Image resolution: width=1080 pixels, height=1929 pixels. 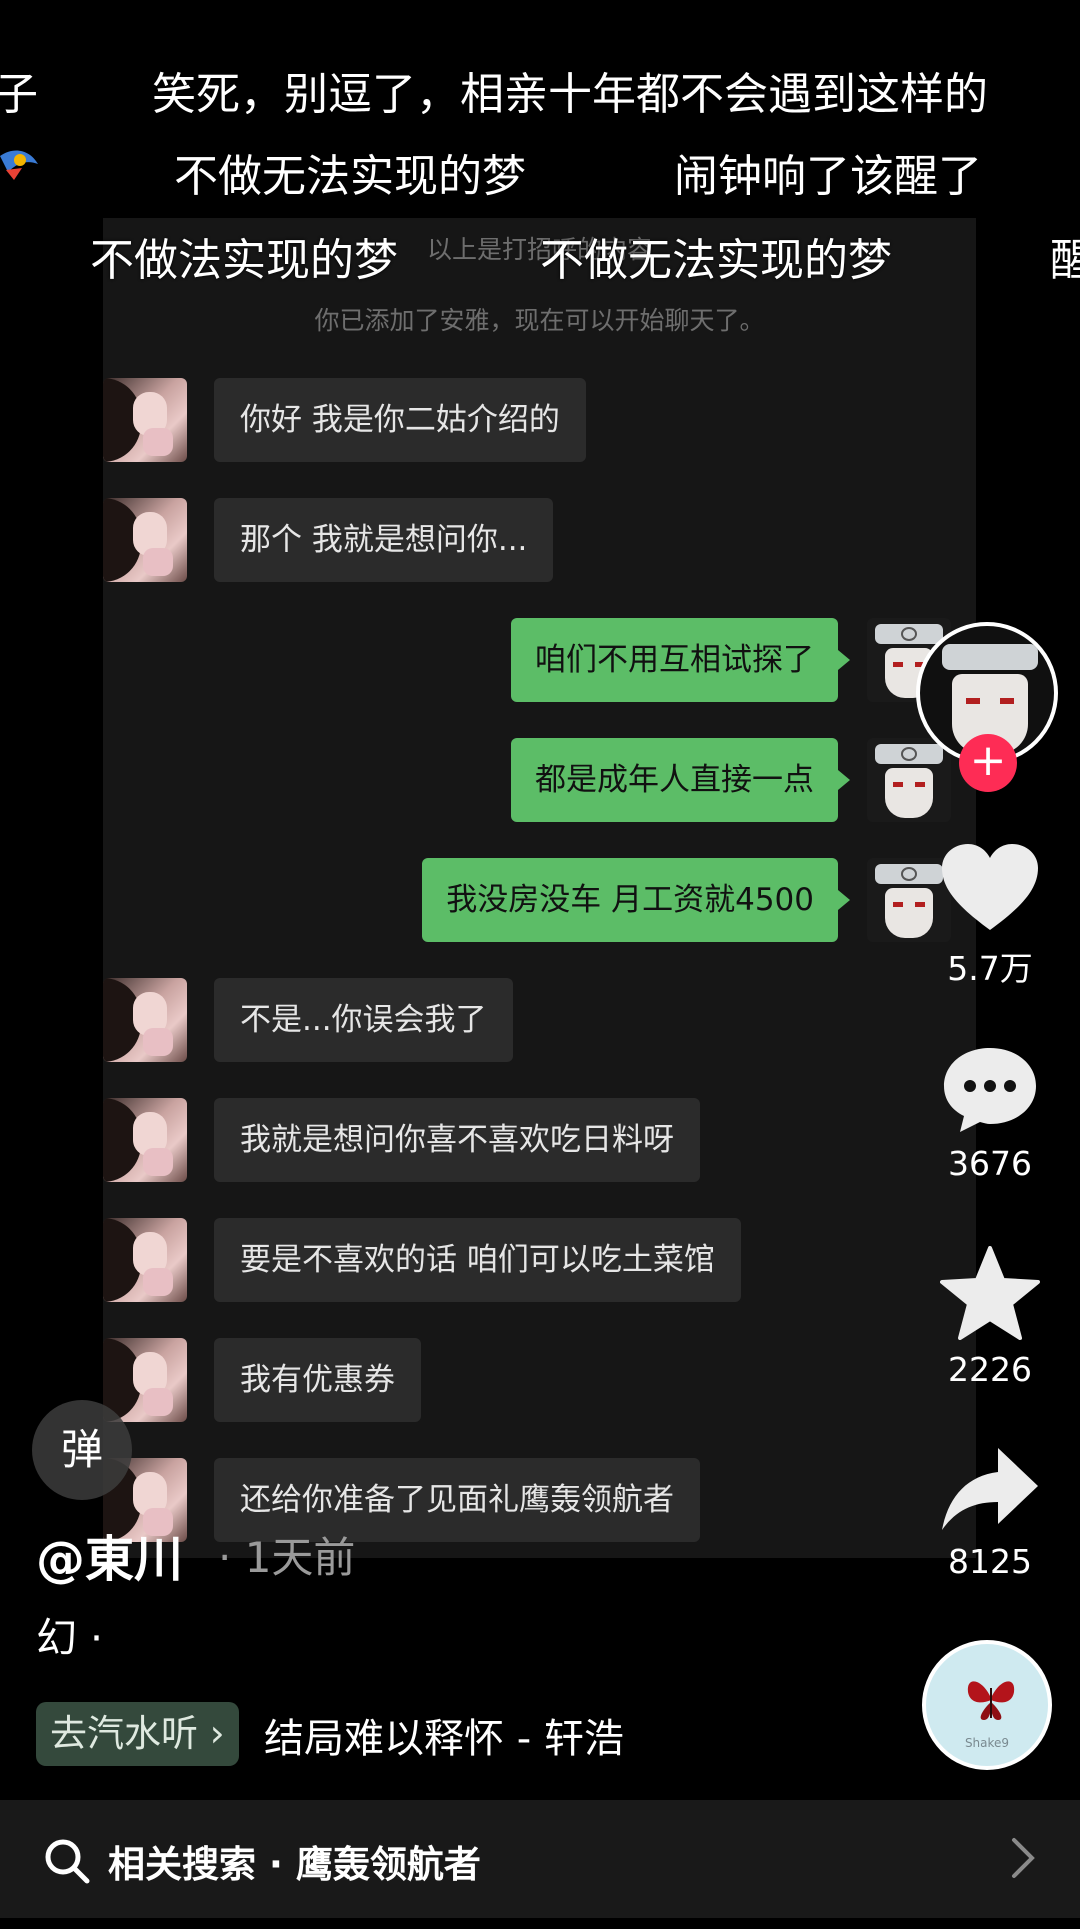 What do you see at coordinates (294, 1864) in the screenshot?
I see `related-search-label: 相关搜索 · 鹰轰领航者` at bounding box center [294, 1864].